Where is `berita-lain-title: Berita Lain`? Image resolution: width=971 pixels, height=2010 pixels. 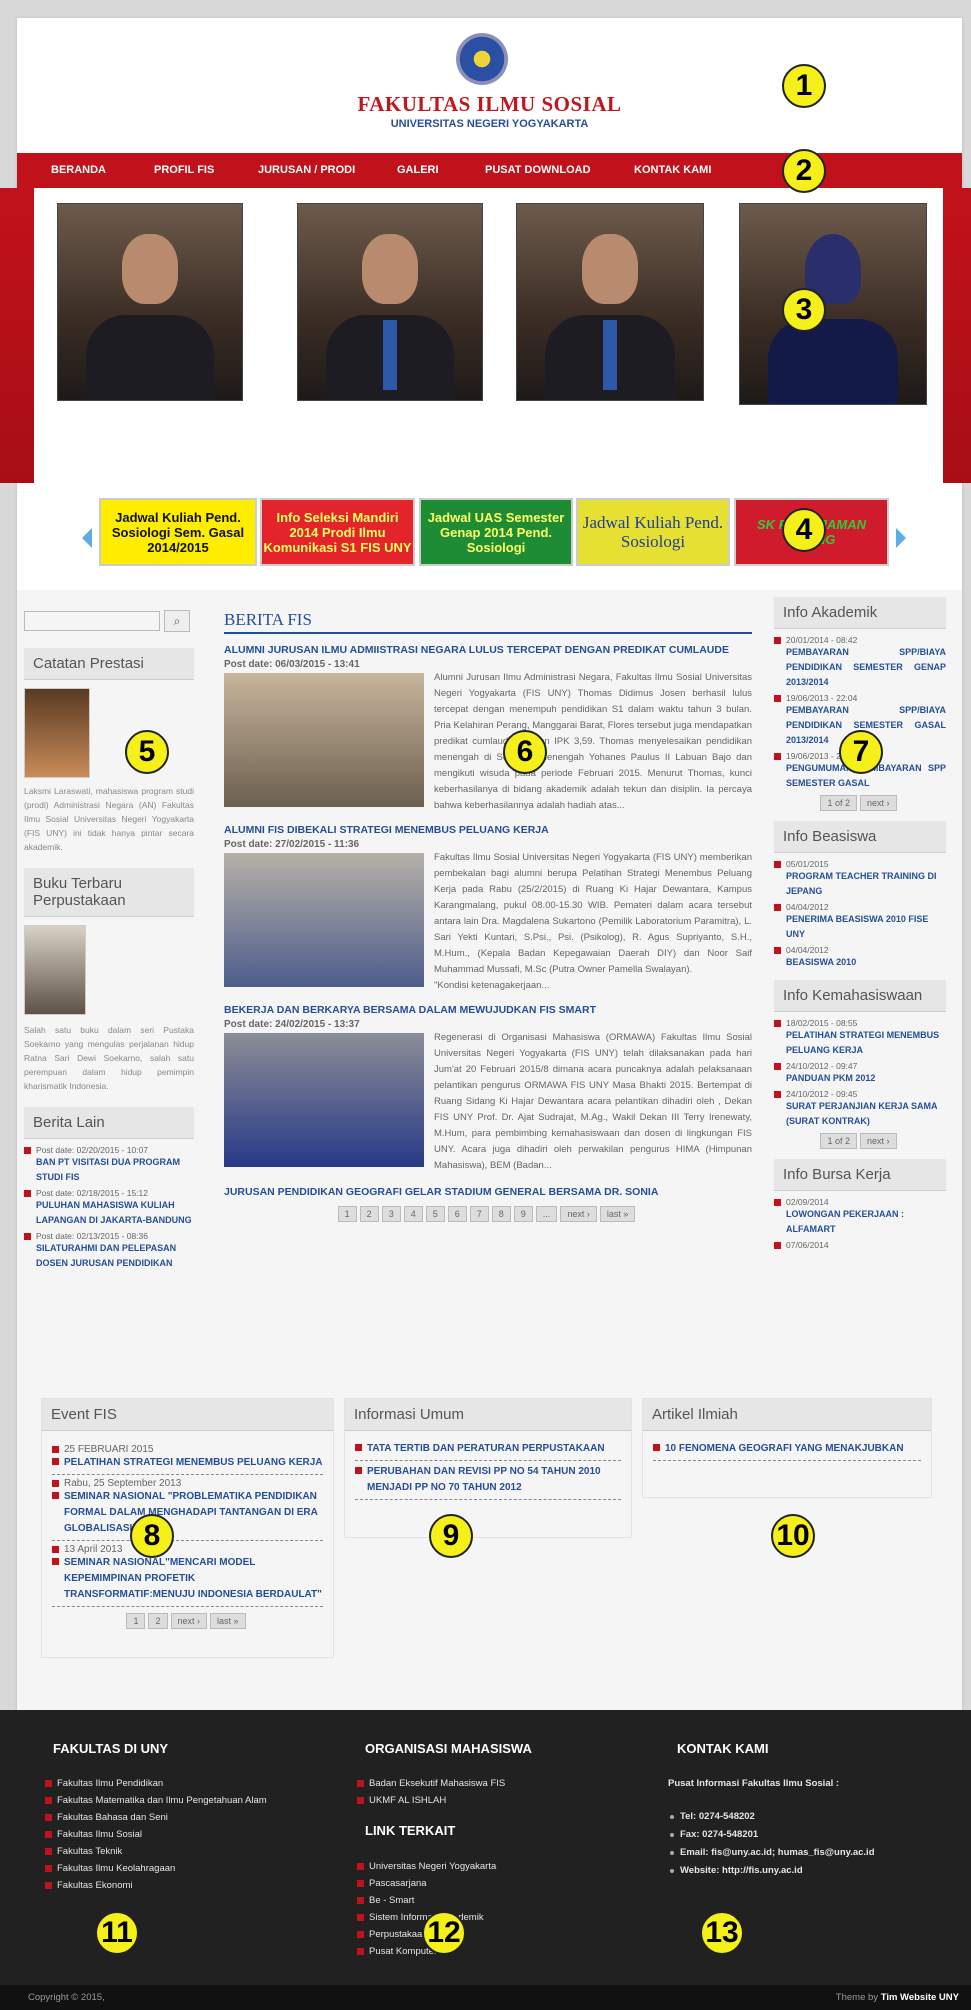 berita-lain-title: Berita Lain is located at coordinates (109, 1123).